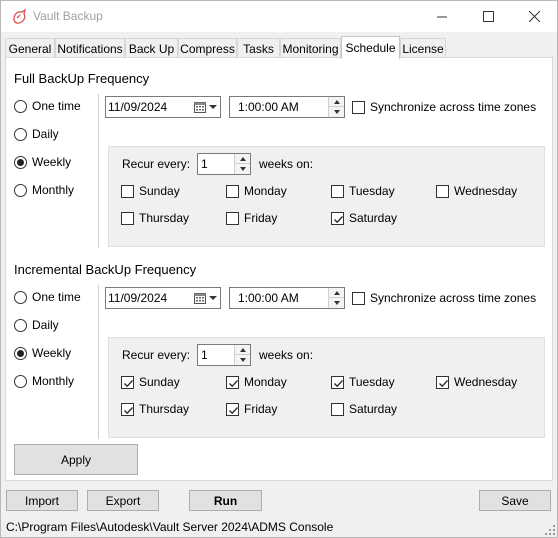  What do you see at coordinates (123, 500) in the screenshot?
I see `export-button: Export` at bounding box center [123, 500].